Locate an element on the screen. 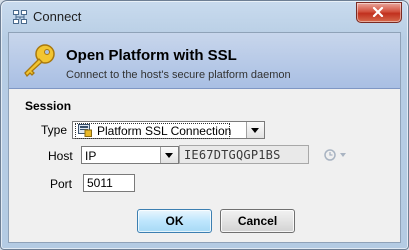  host-address-field: IE67DTGQGP1BS is located at coordinates (244, 154).